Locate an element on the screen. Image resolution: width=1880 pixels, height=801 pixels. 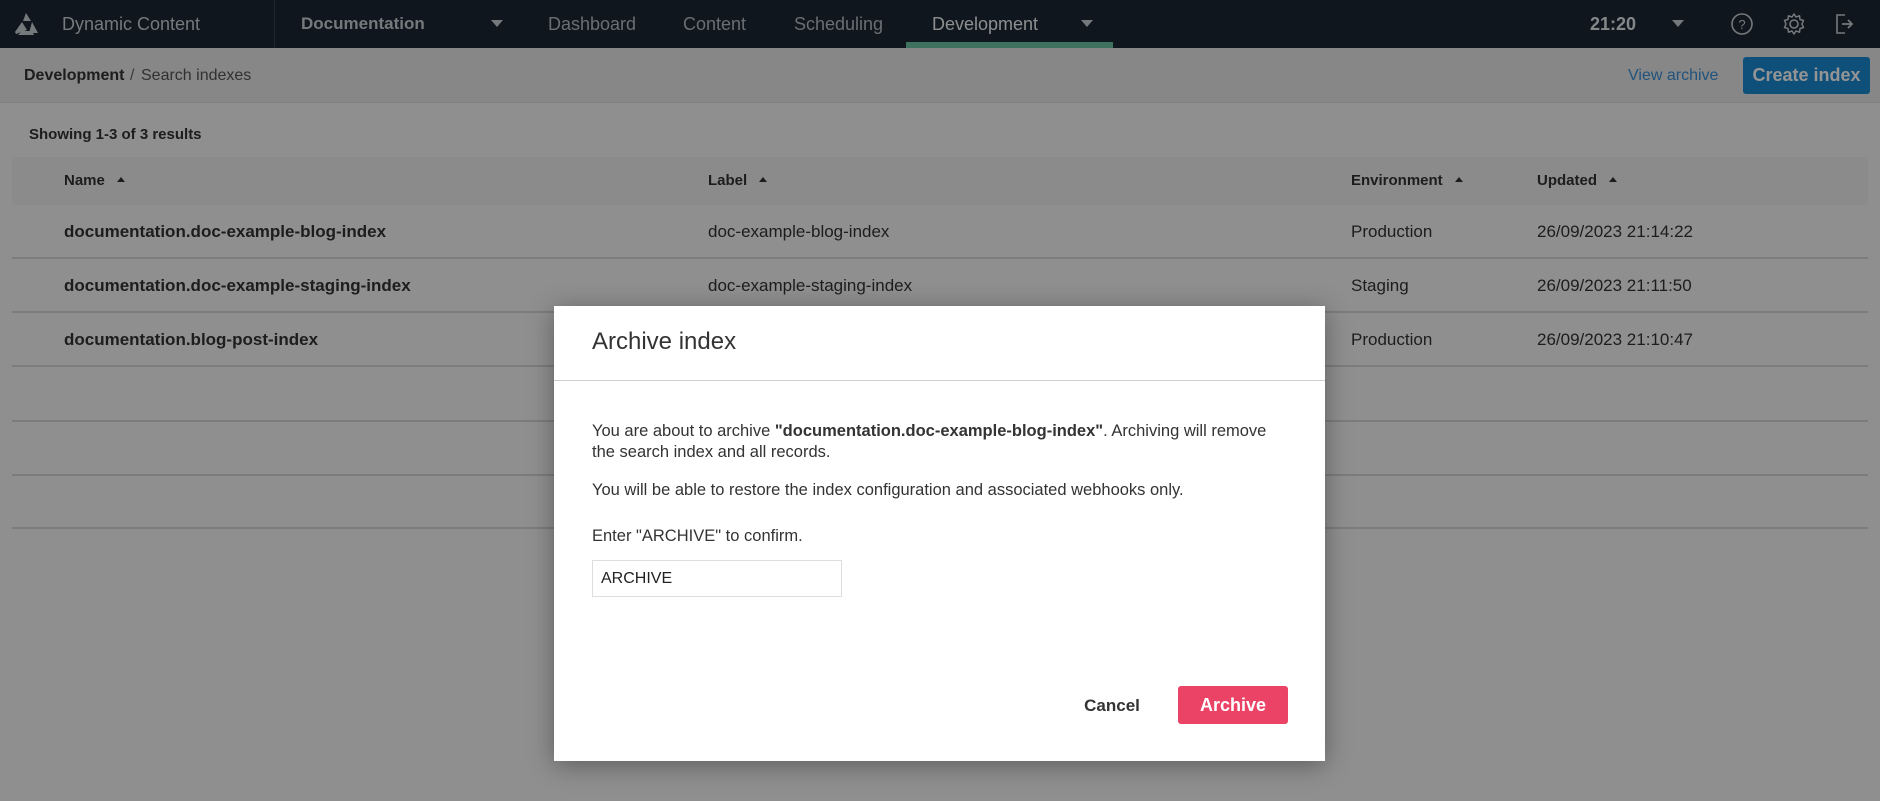
archive-target-name: "documentation.doc-example-blog-index" is located at coordinates (939, 431).